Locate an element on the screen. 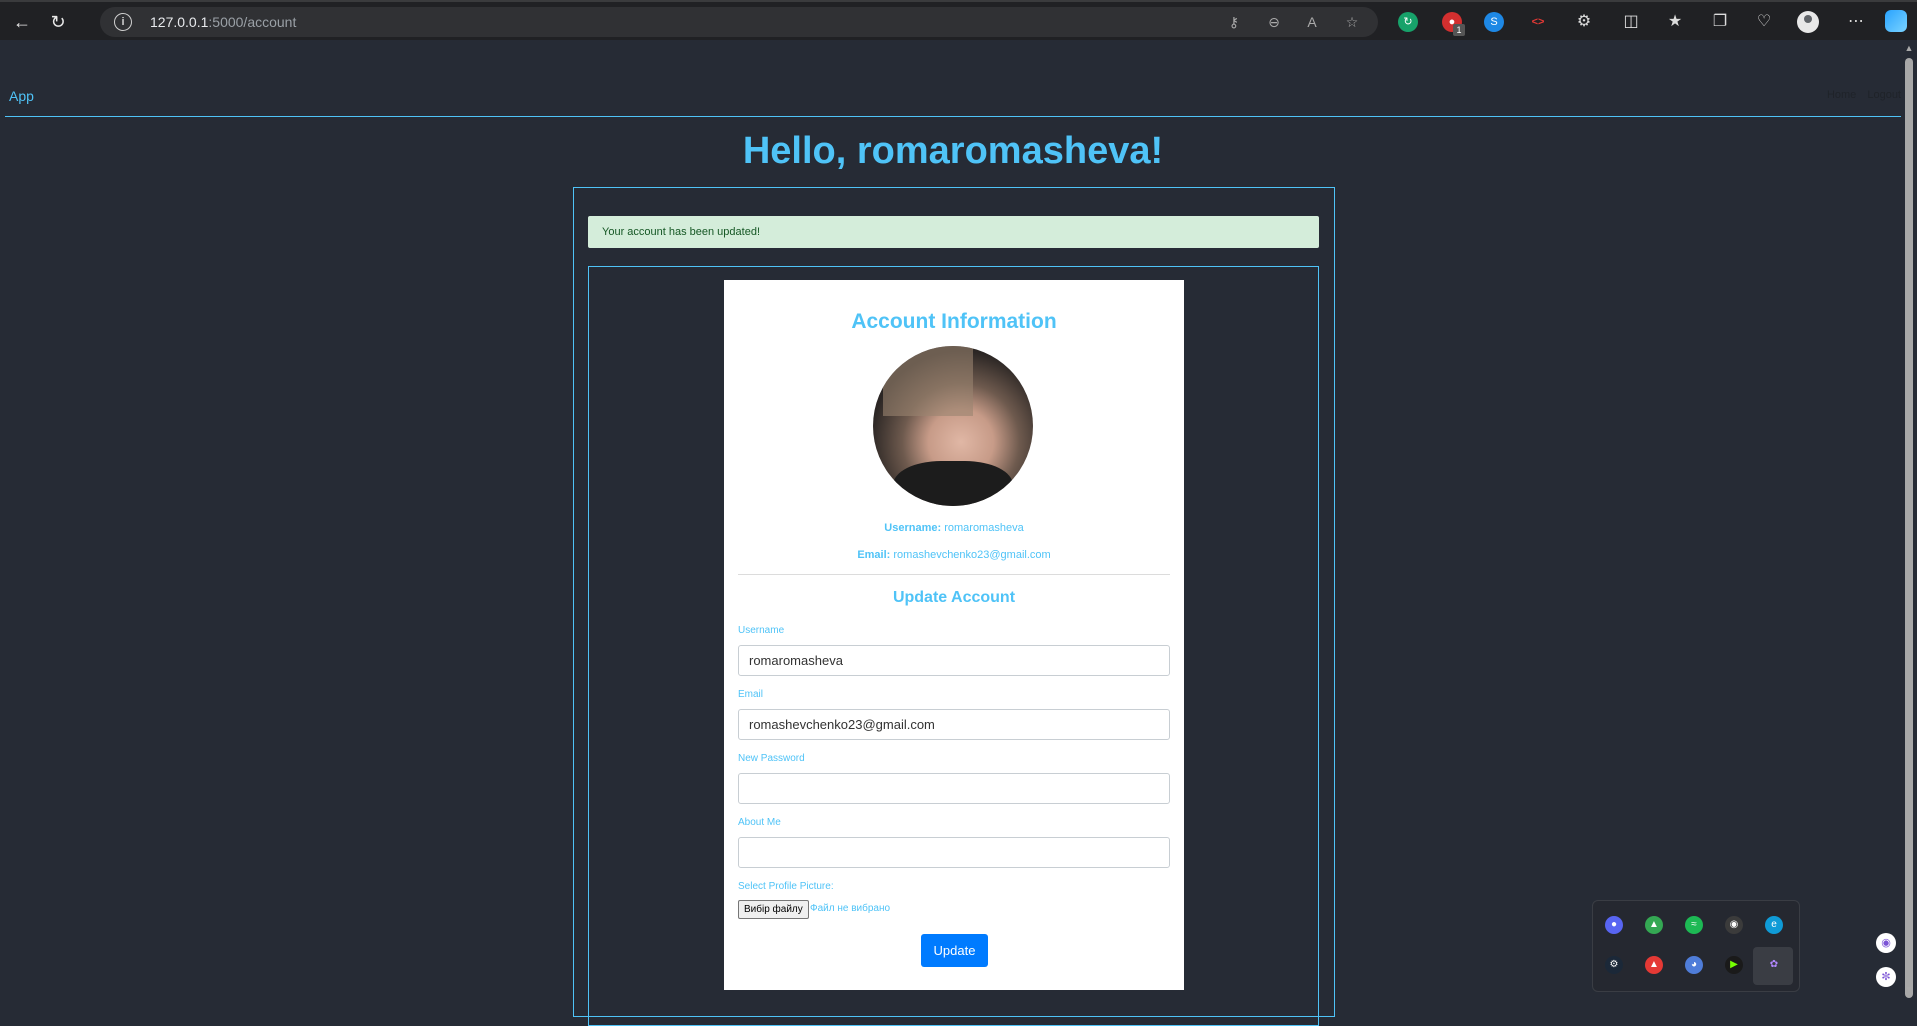 Image resolution: width=1917 pixels, height=1026 pixels. site-info-icon: i is located at coordinates (123, 22).